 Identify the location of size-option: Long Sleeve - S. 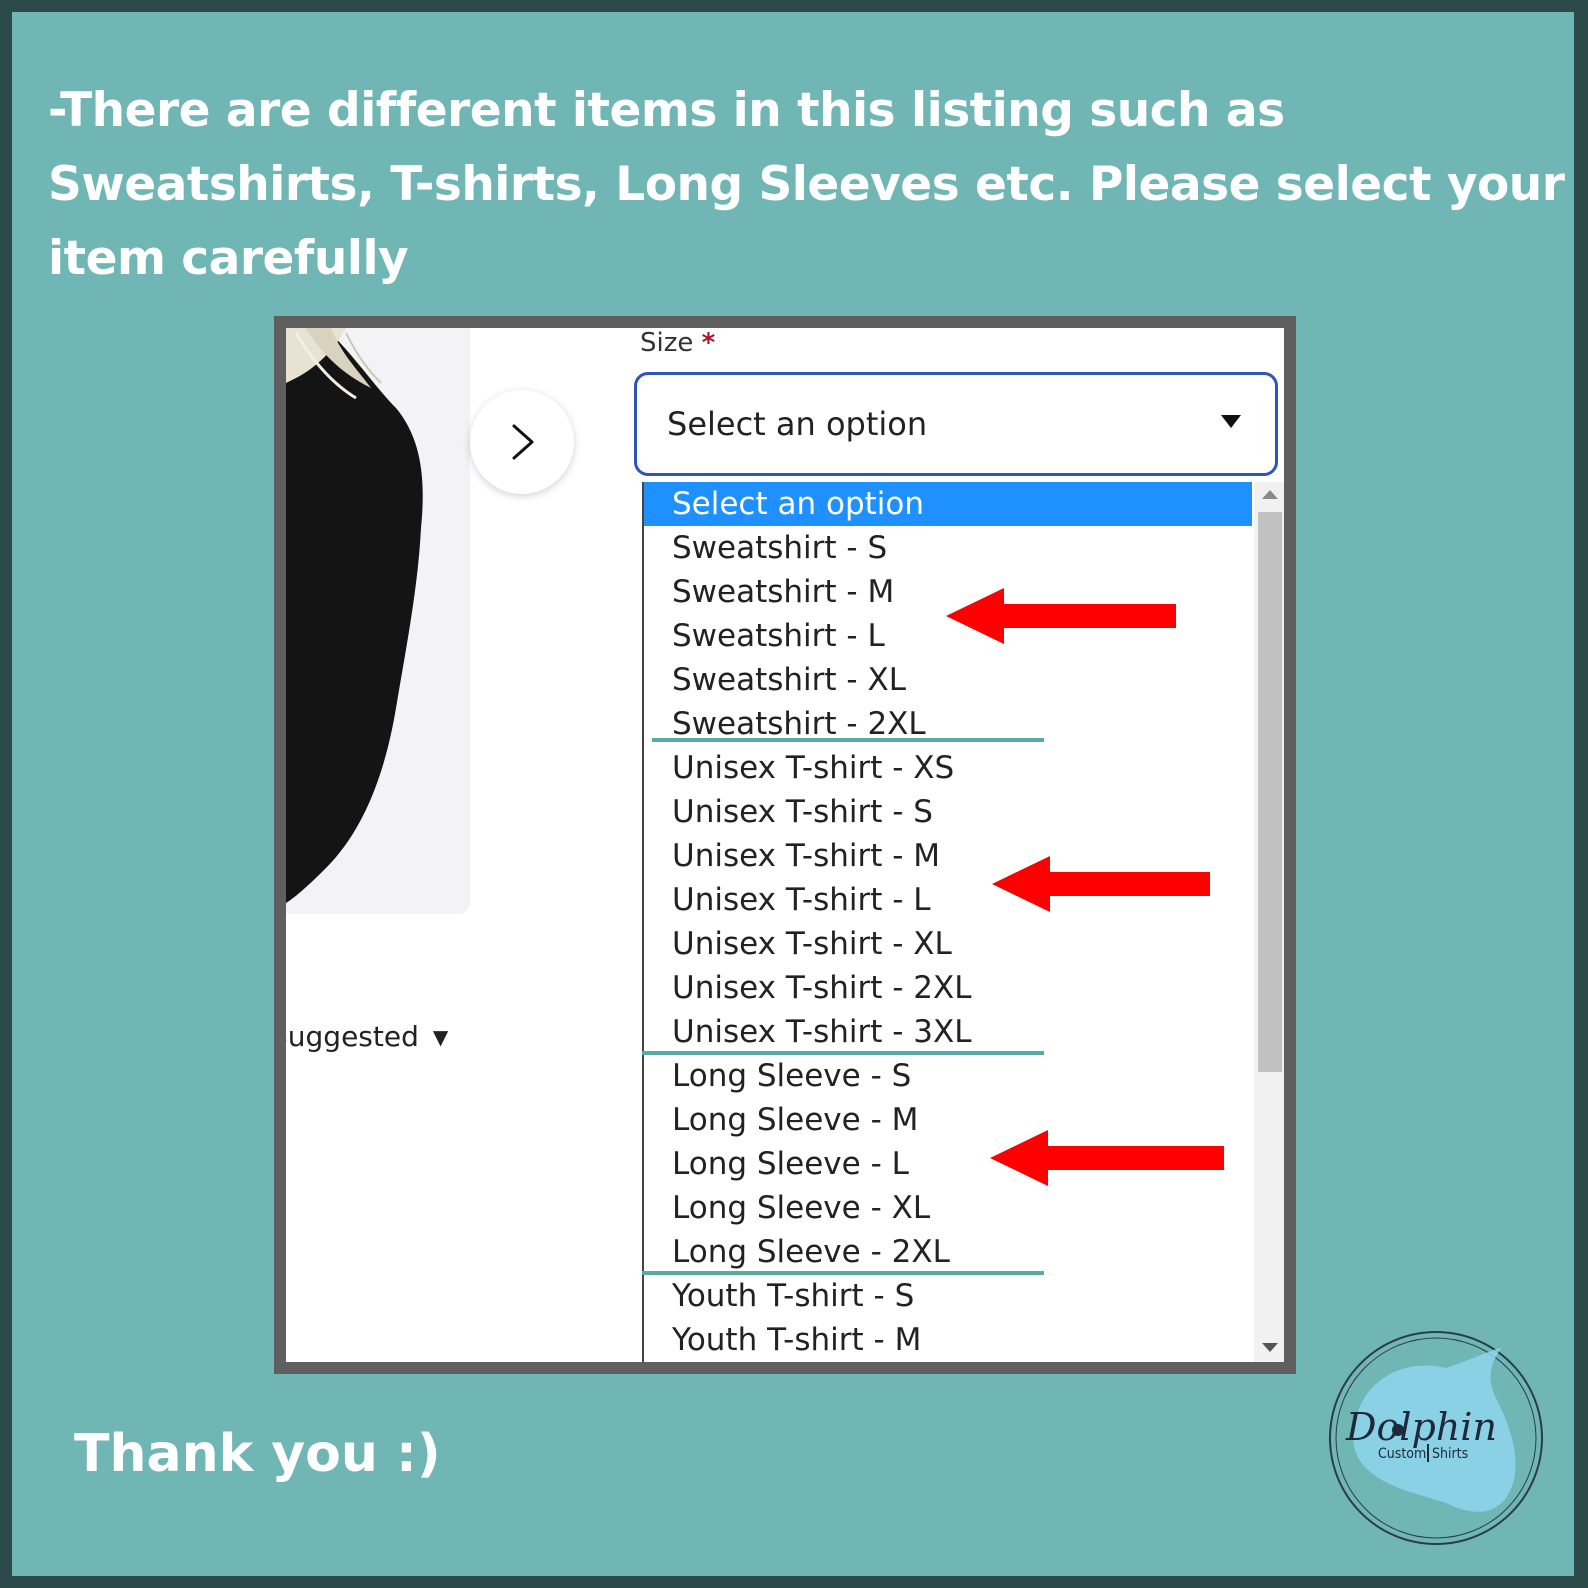
(948, 1076).